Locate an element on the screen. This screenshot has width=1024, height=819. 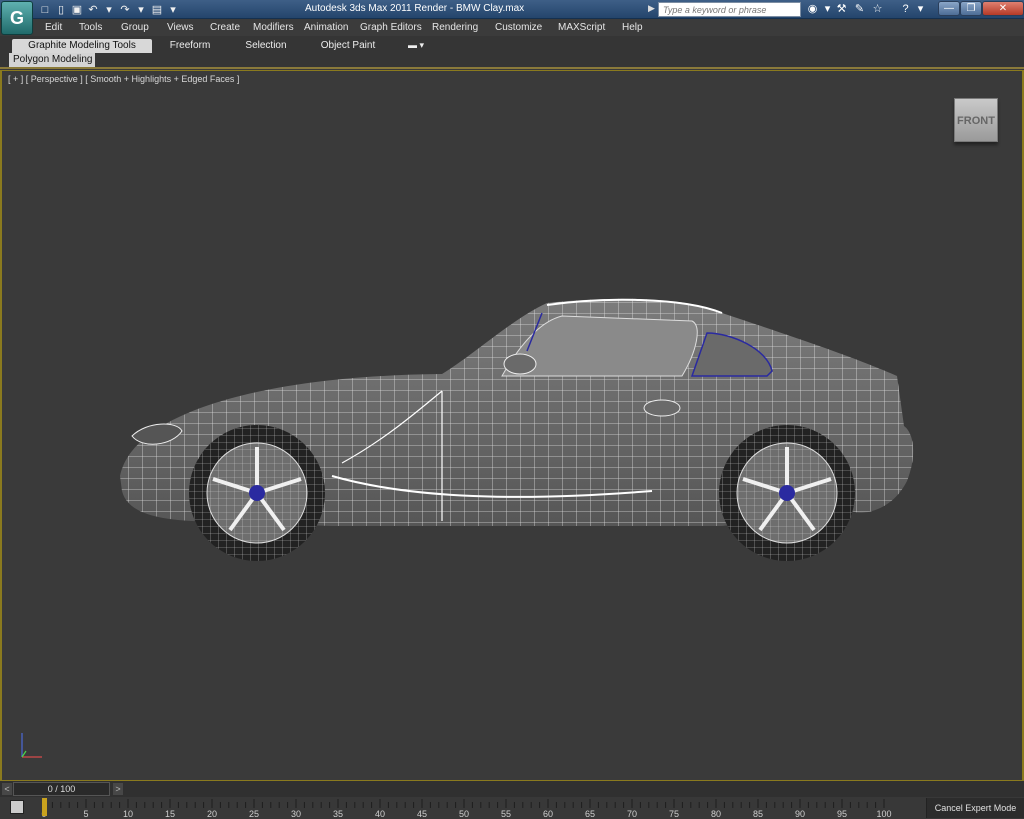
track-tick-label: 15 is located at coordinates (170, 814).